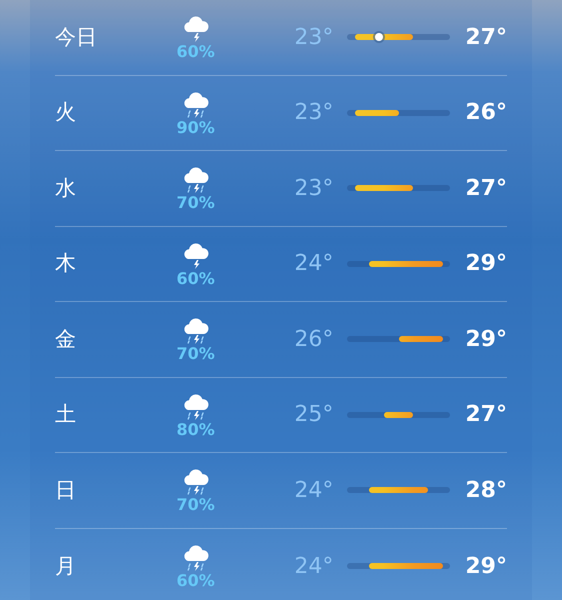 The width and height of the screenshot is (562, 600). What do you see at coordinates (195, 127) in the screenshot?
I see `precipitation-chance: 90%` at bounding box center [195, 127].